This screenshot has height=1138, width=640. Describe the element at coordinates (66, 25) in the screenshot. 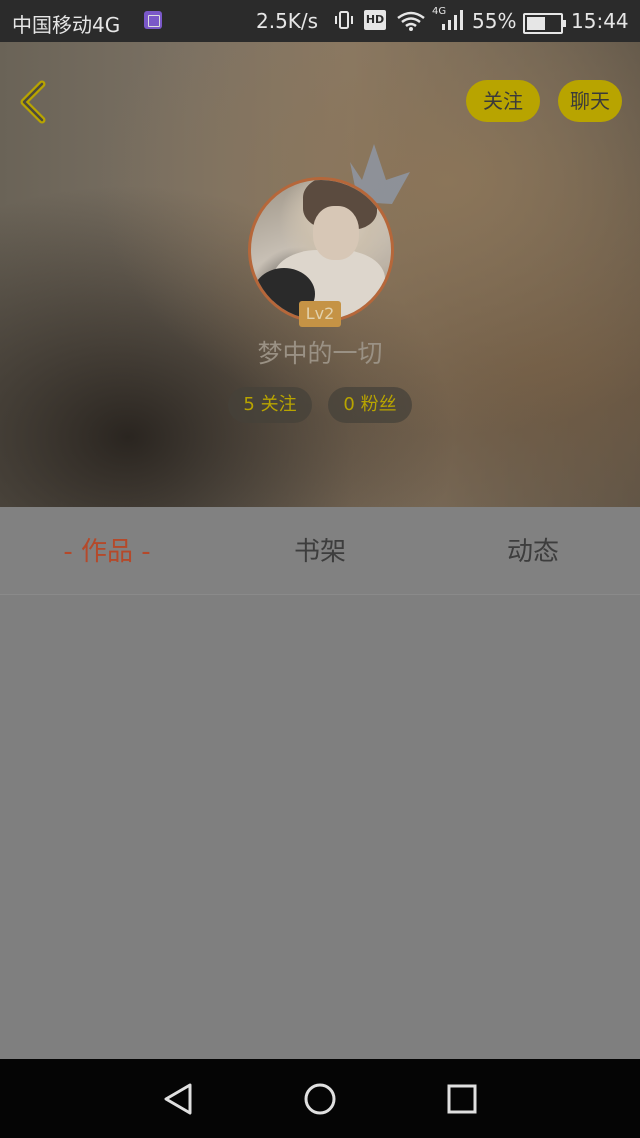

I see `carrier-label: 中国移动4G` at that location.